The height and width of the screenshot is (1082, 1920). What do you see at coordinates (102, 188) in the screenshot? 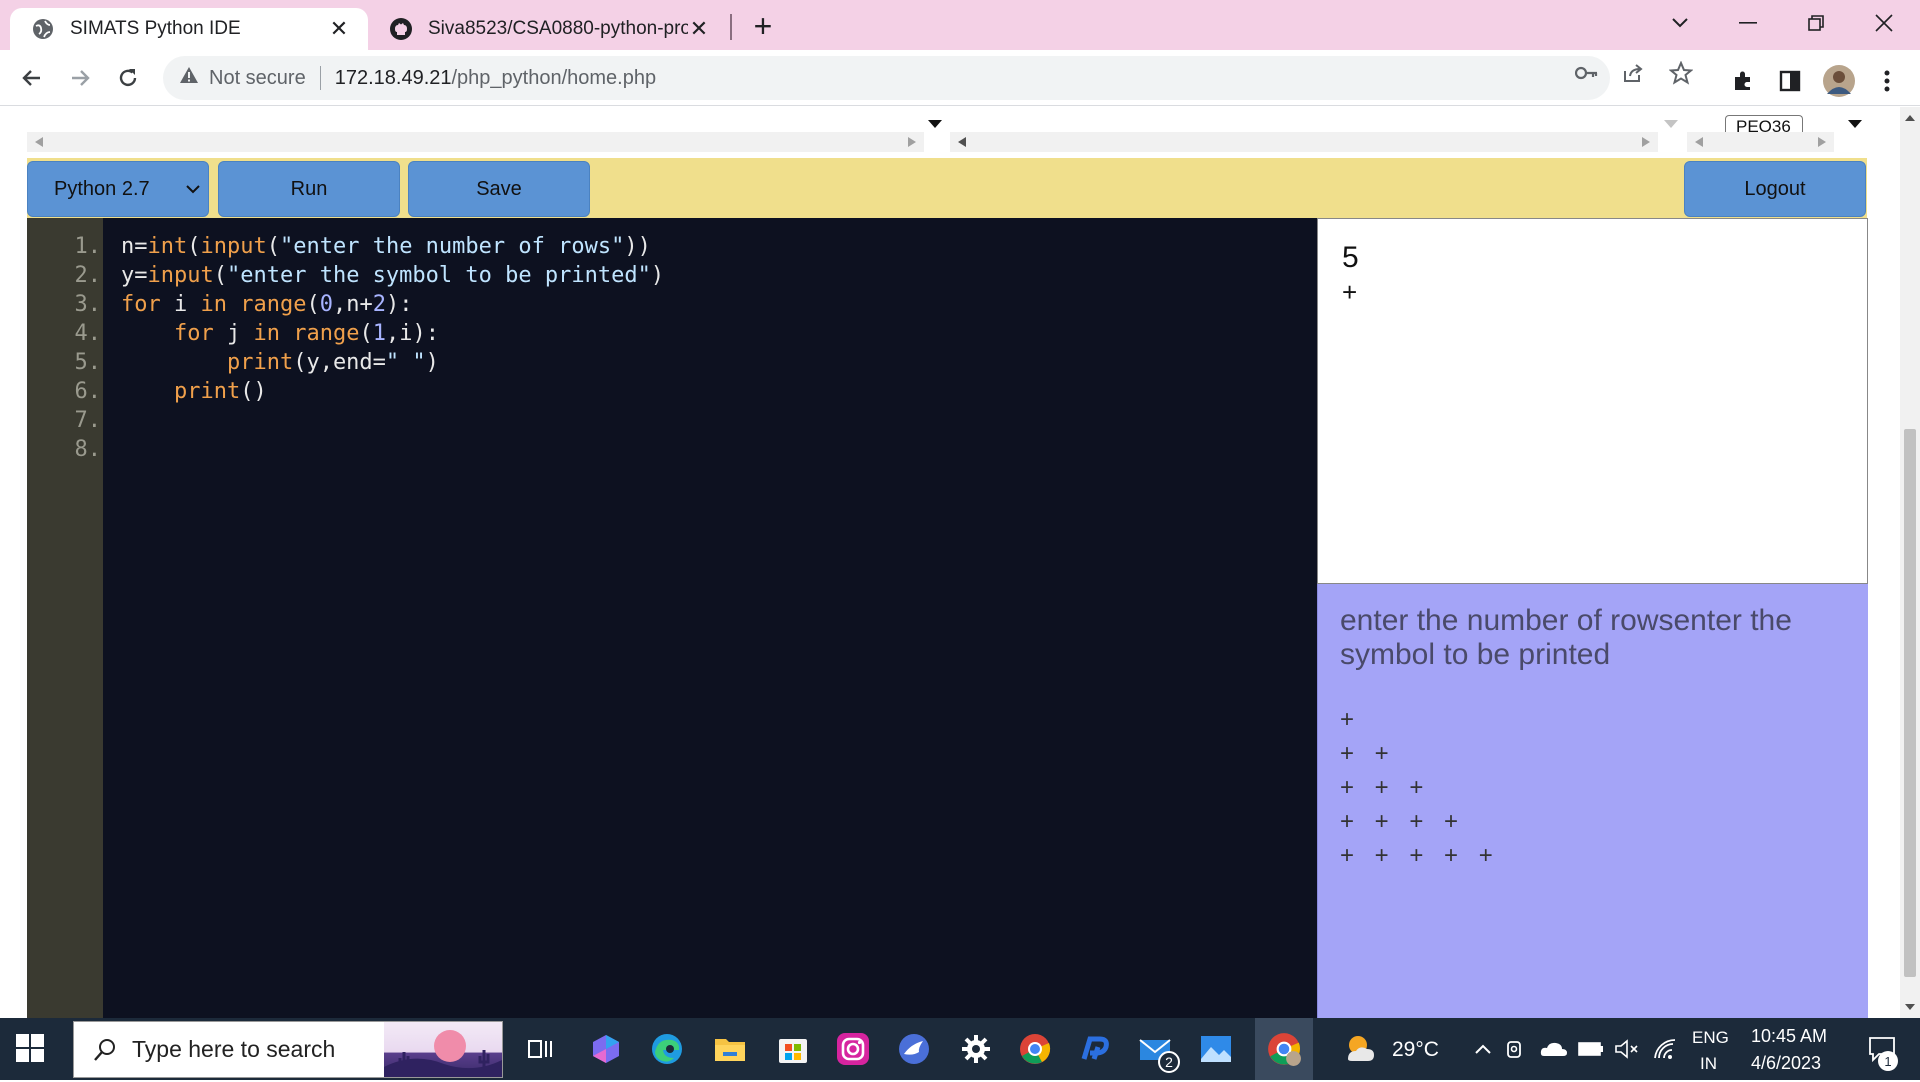
I see `language-select-value: Python 2.7` at bounding box center [102, 188].